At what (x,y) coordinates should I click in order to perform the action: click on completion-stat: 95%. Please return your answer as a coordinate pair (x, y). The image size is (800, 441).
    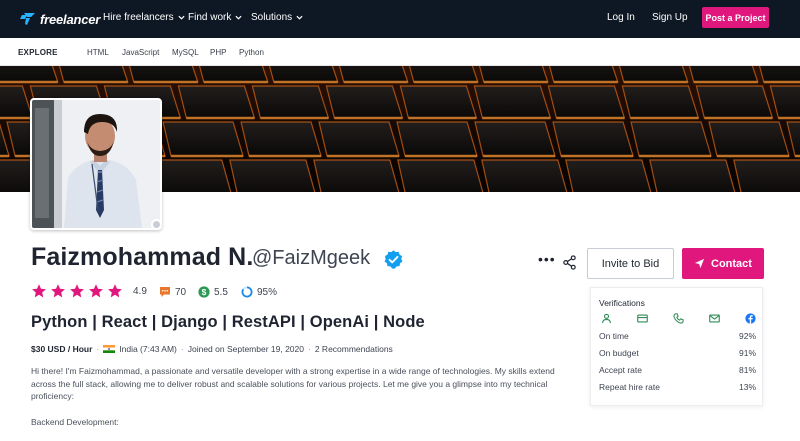
    Looking at the image, I should click on (259, 292).